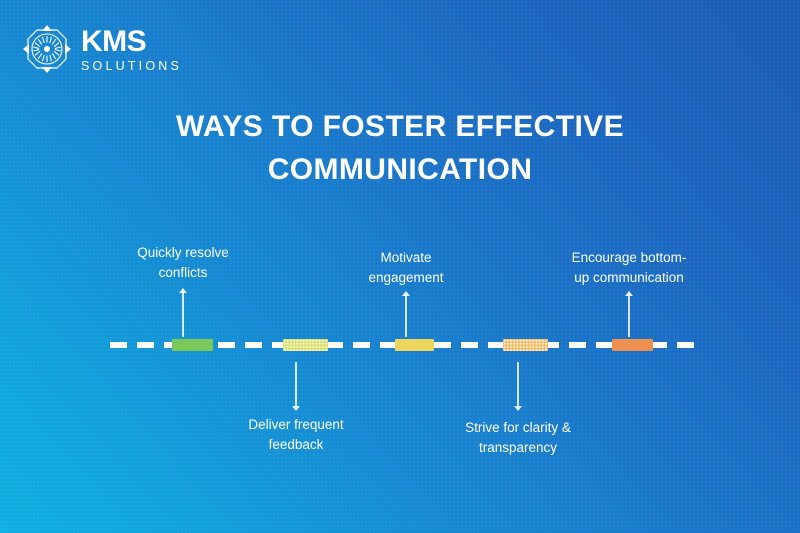 Image resolution: width=800 pixels, height=533 pixels. What do you see at coordinates (296, 434) in the screenshot?
I see `callout-deliver-frequent-feedback: Deliver frequent feedback` at bounding box center [296, 434].